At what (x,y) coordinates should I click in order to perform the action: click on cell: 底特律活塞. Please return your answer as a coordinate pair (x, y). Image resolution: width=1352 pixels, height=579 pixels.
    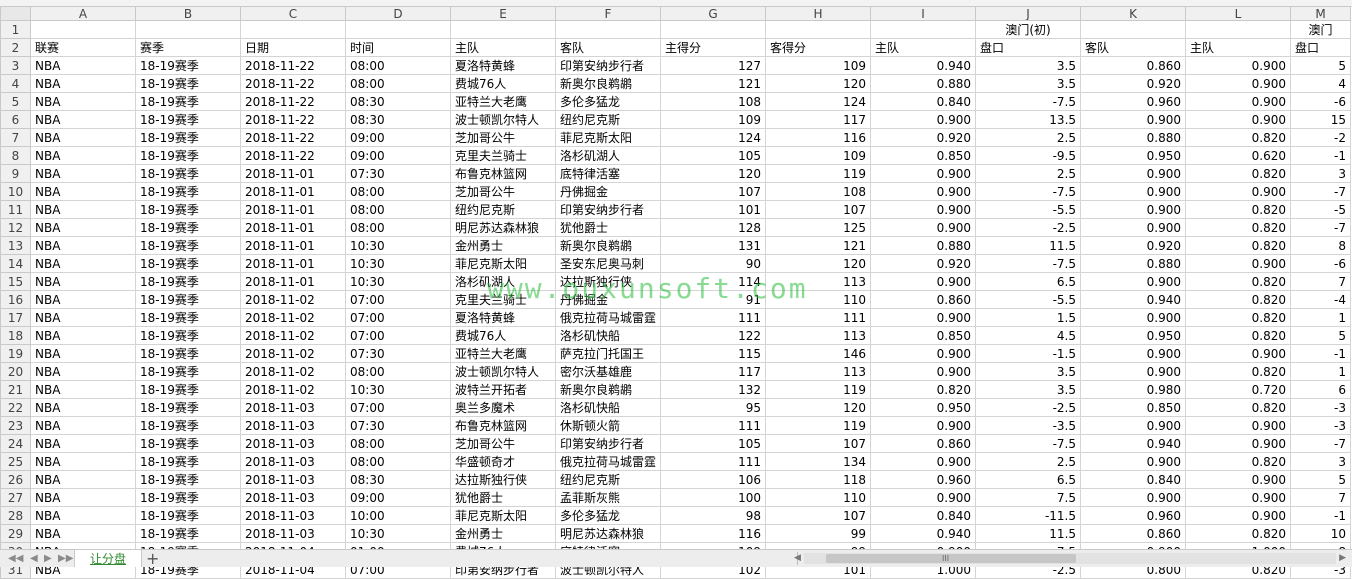
    Looking at the image, I should click on (608, 173).